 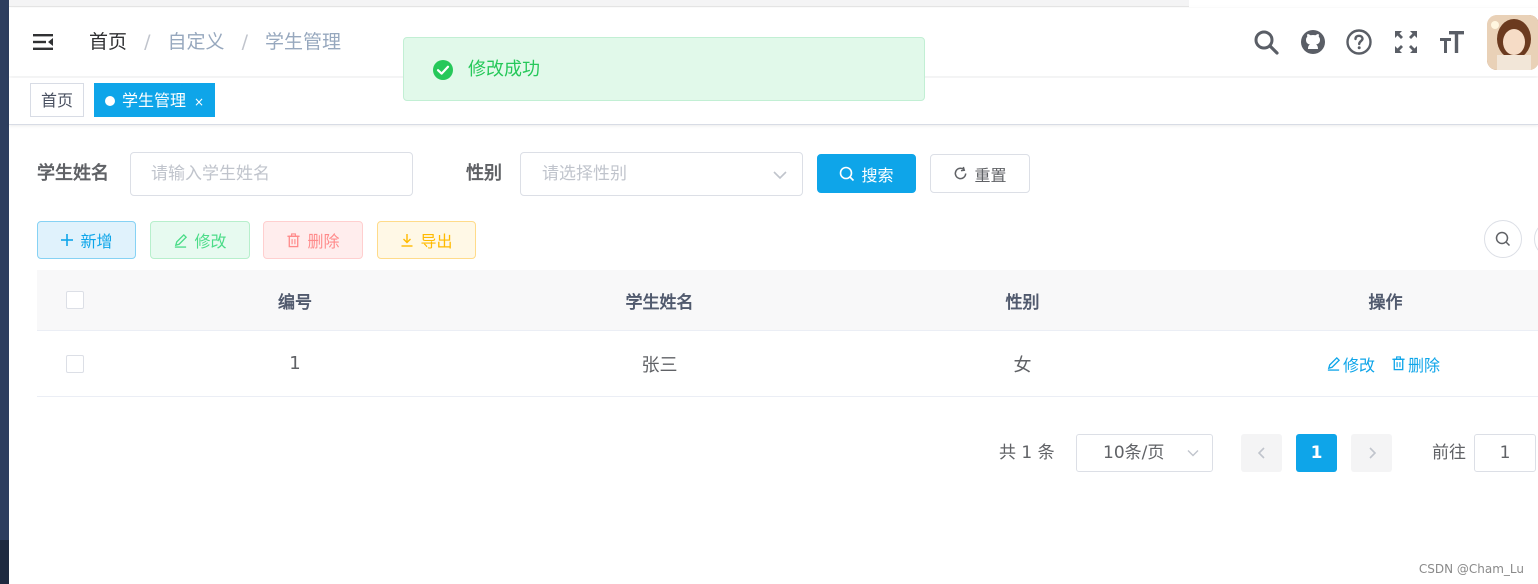 What do you see at coordinates (1424, 365) in the screenshot?
I see `row-delete-label: 删除` at bounding box center [1424, 365].